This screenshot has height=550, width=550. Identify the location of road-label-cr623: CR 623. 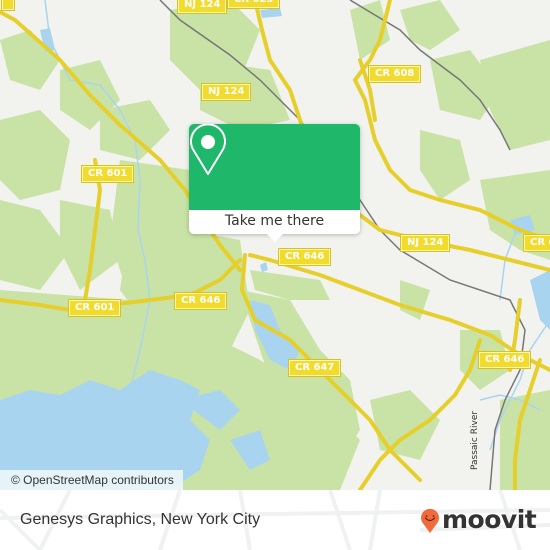
(253, 4).